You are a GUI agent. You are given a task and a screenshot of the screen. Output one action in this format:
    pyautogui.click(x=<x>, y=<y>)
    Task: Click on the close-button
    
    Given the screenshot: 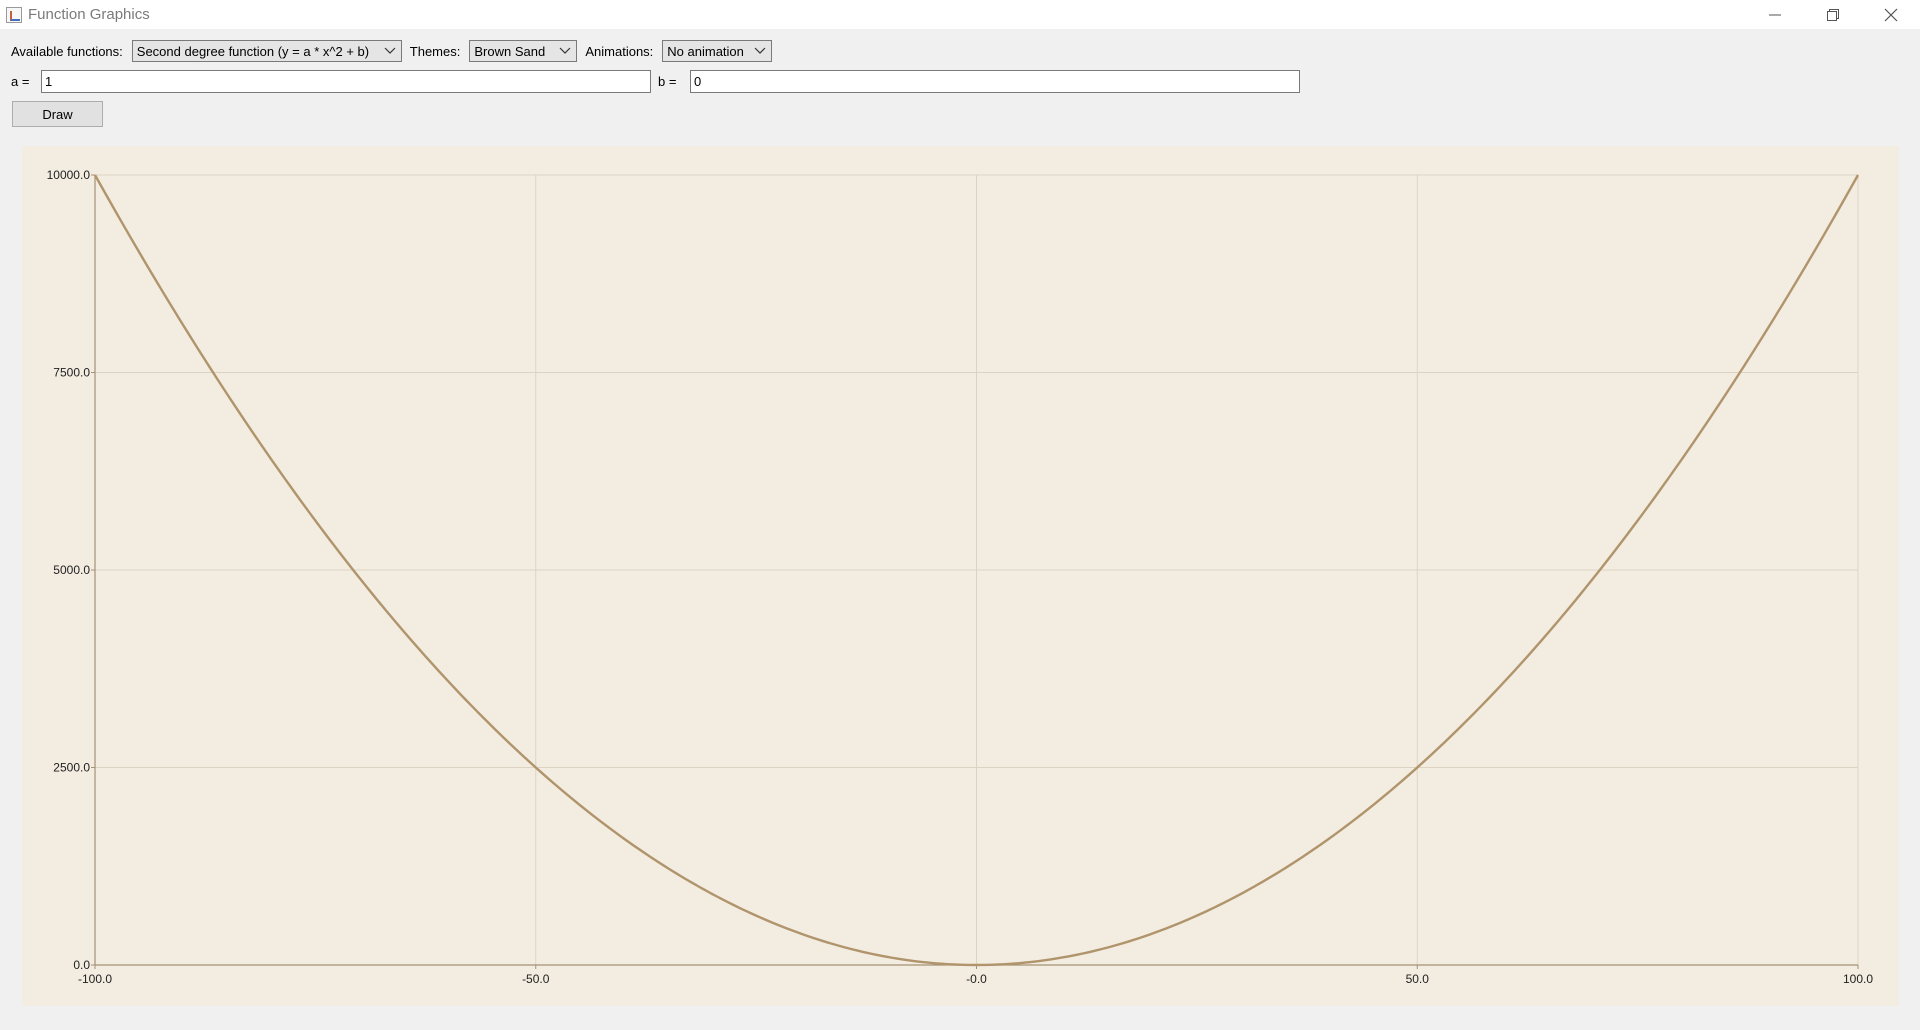 What is the action you would take?
    pyautogui.click(x=1891, y=14)
    